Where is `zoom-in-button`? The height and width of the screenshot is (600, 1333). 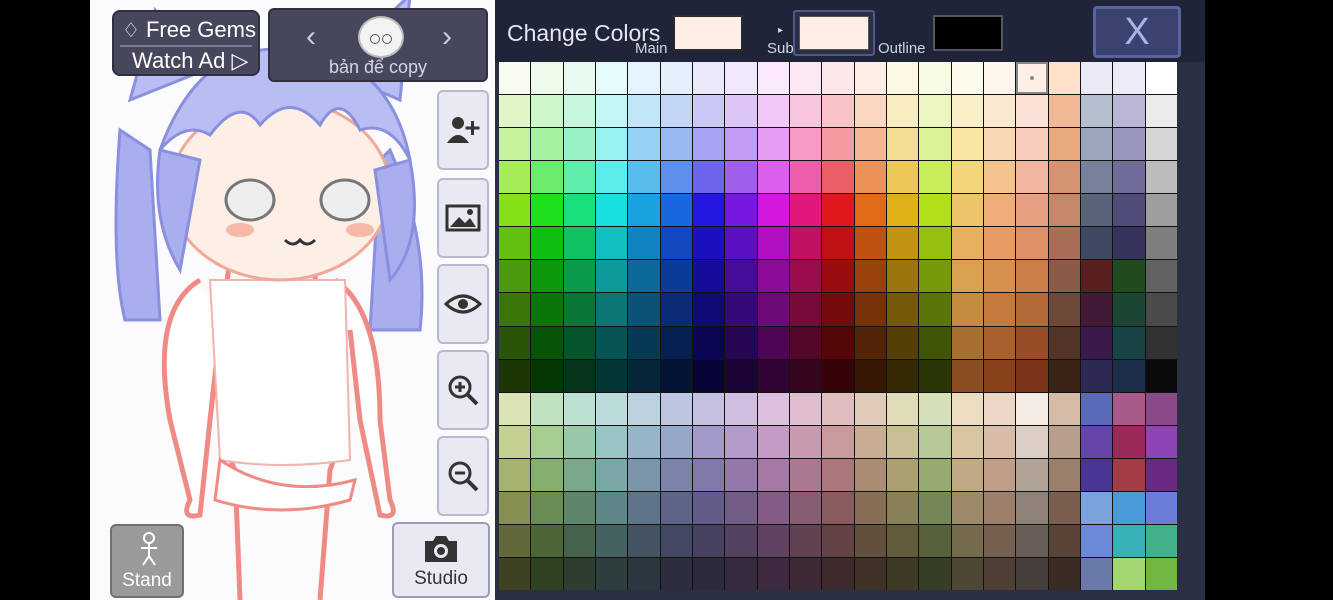 zoom-in-button is located at coordinates (463, 390).